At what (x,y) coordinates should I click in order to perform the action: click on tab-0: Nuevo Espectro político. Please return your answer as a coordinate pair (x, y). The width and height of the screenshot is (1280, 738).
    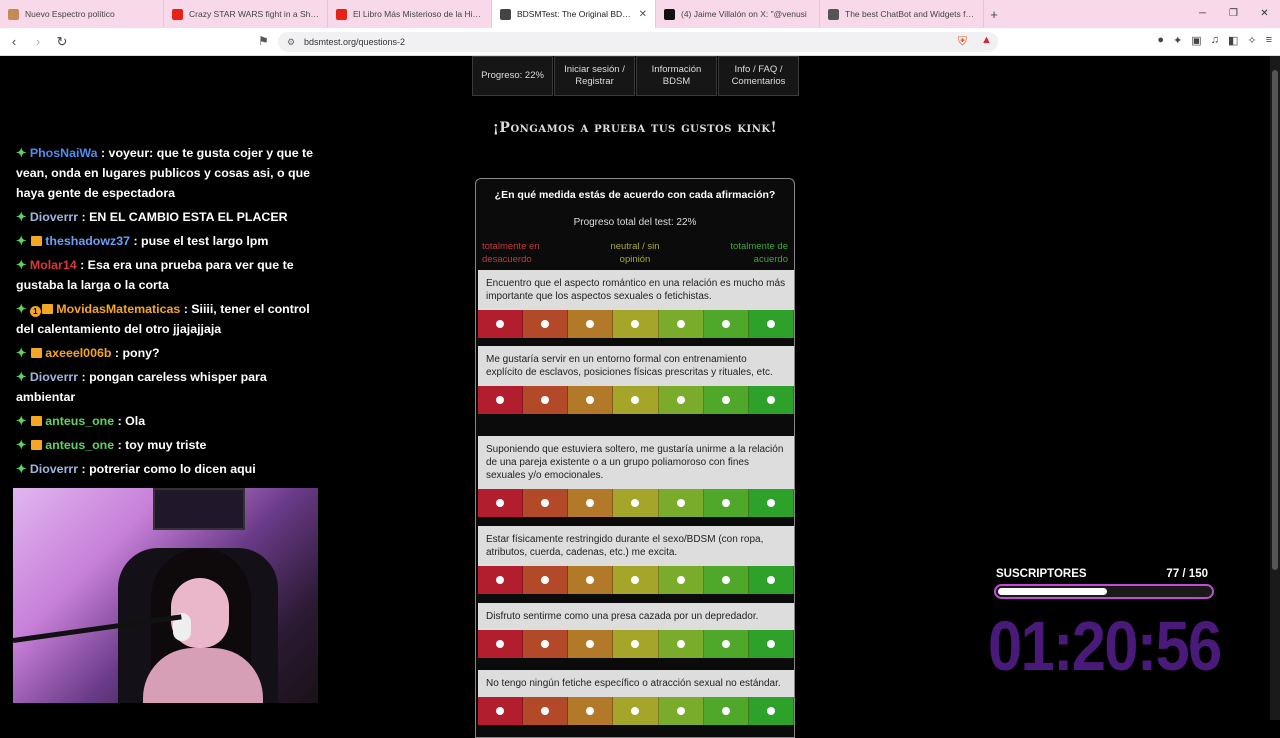
    Looking at the image, I should click on (82, 14).